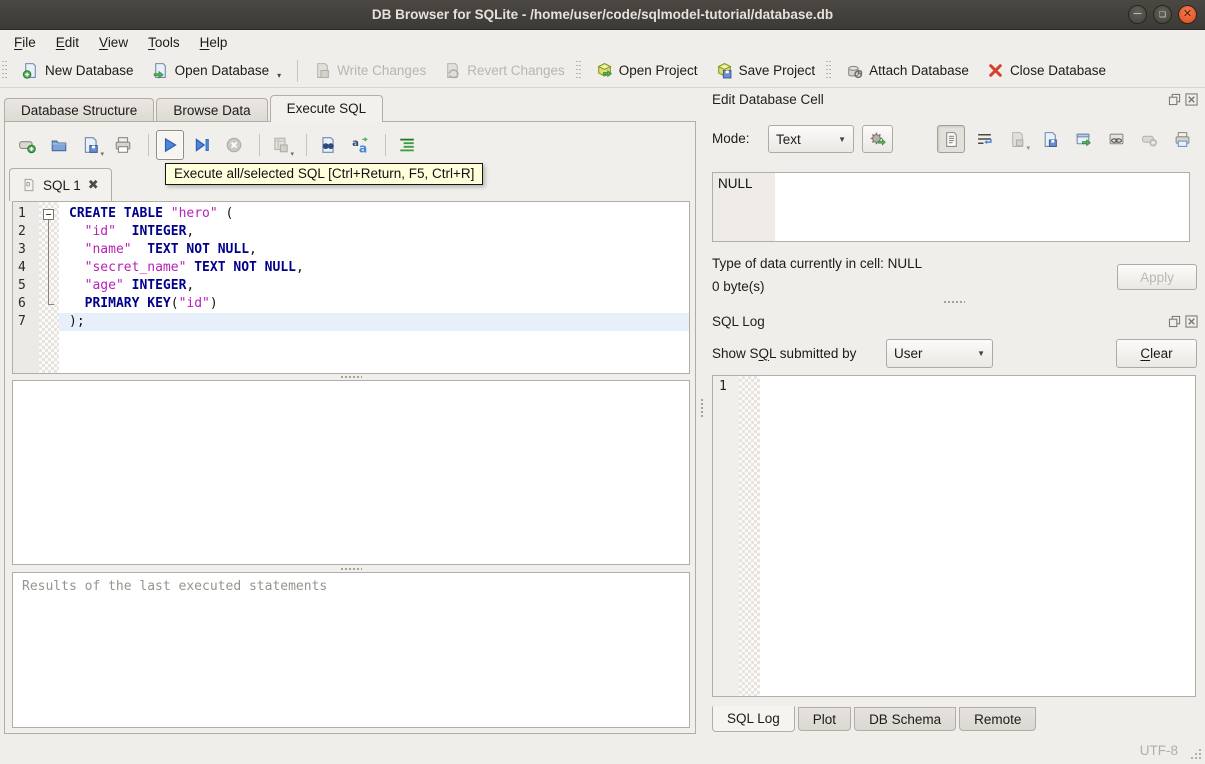 This screenshot has height=764, width=1205. What do you see at coordinates (78, 70) in the screenshot?
I see `new-database-button: New Database` at bounding box center [78, 70].